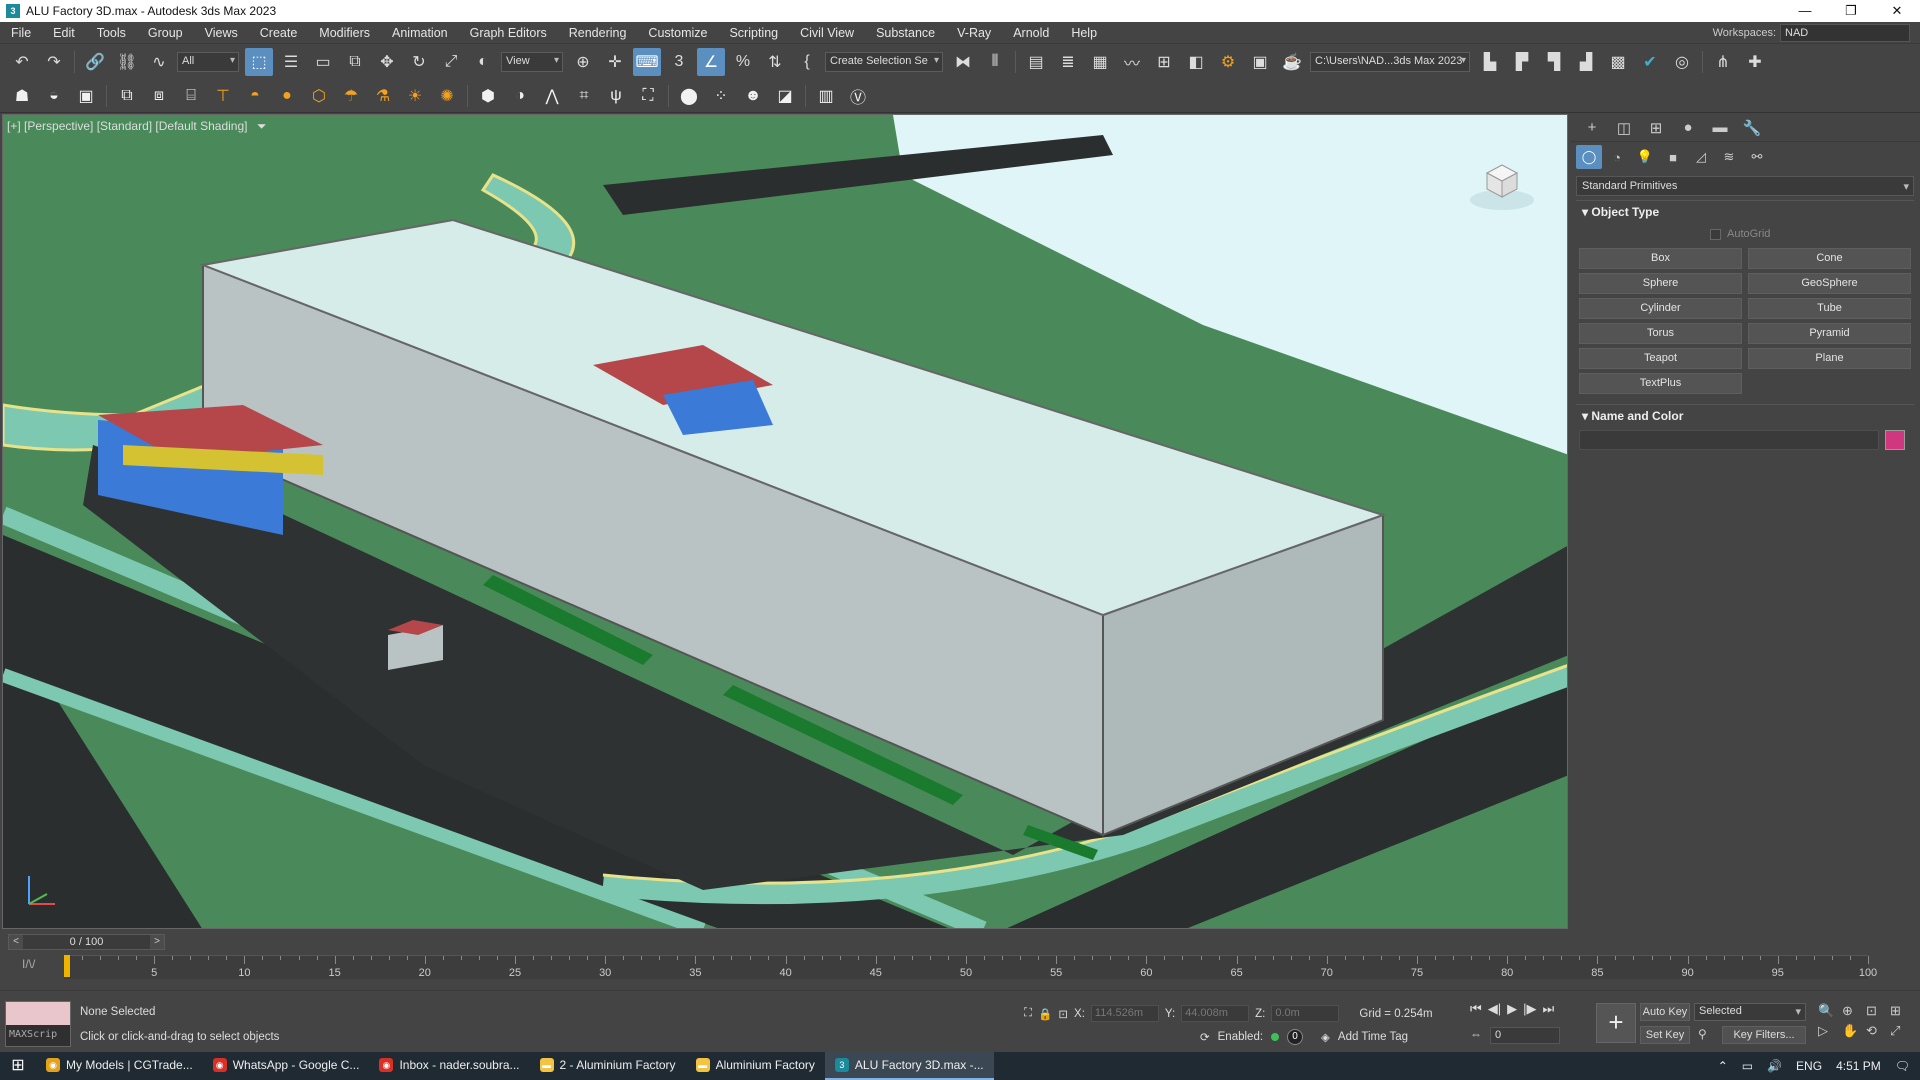 This screenshot has width=1920, height=1080. I want to click on clock: 4:51 PM, so click(1858, 1066).